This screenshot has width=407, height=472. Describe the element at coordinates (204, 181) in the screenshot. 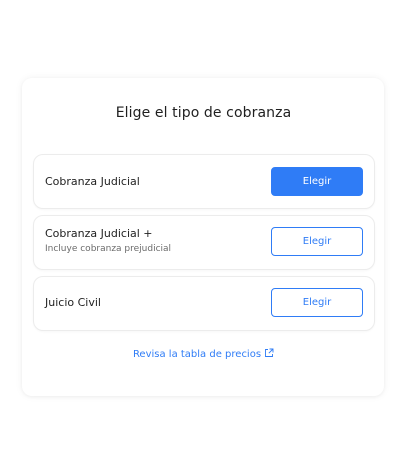

I see `option-cobranza-judicial: Cobranza Judicial Elegir` at that location.